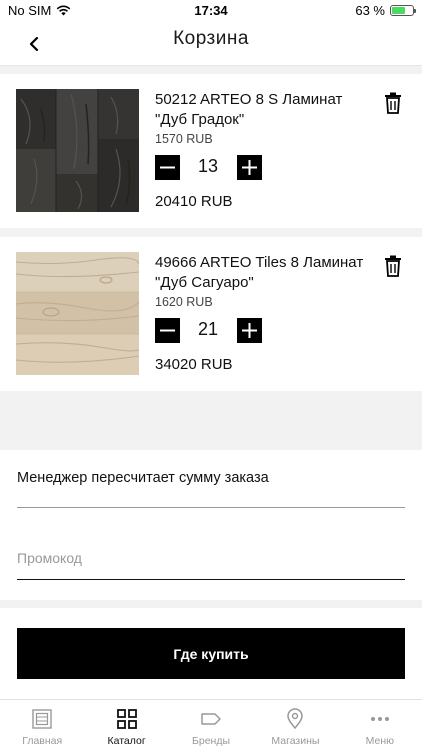  I want to click on tab-bar: Главная Каталог Бренды Магазины Меню, so click(211, 724).